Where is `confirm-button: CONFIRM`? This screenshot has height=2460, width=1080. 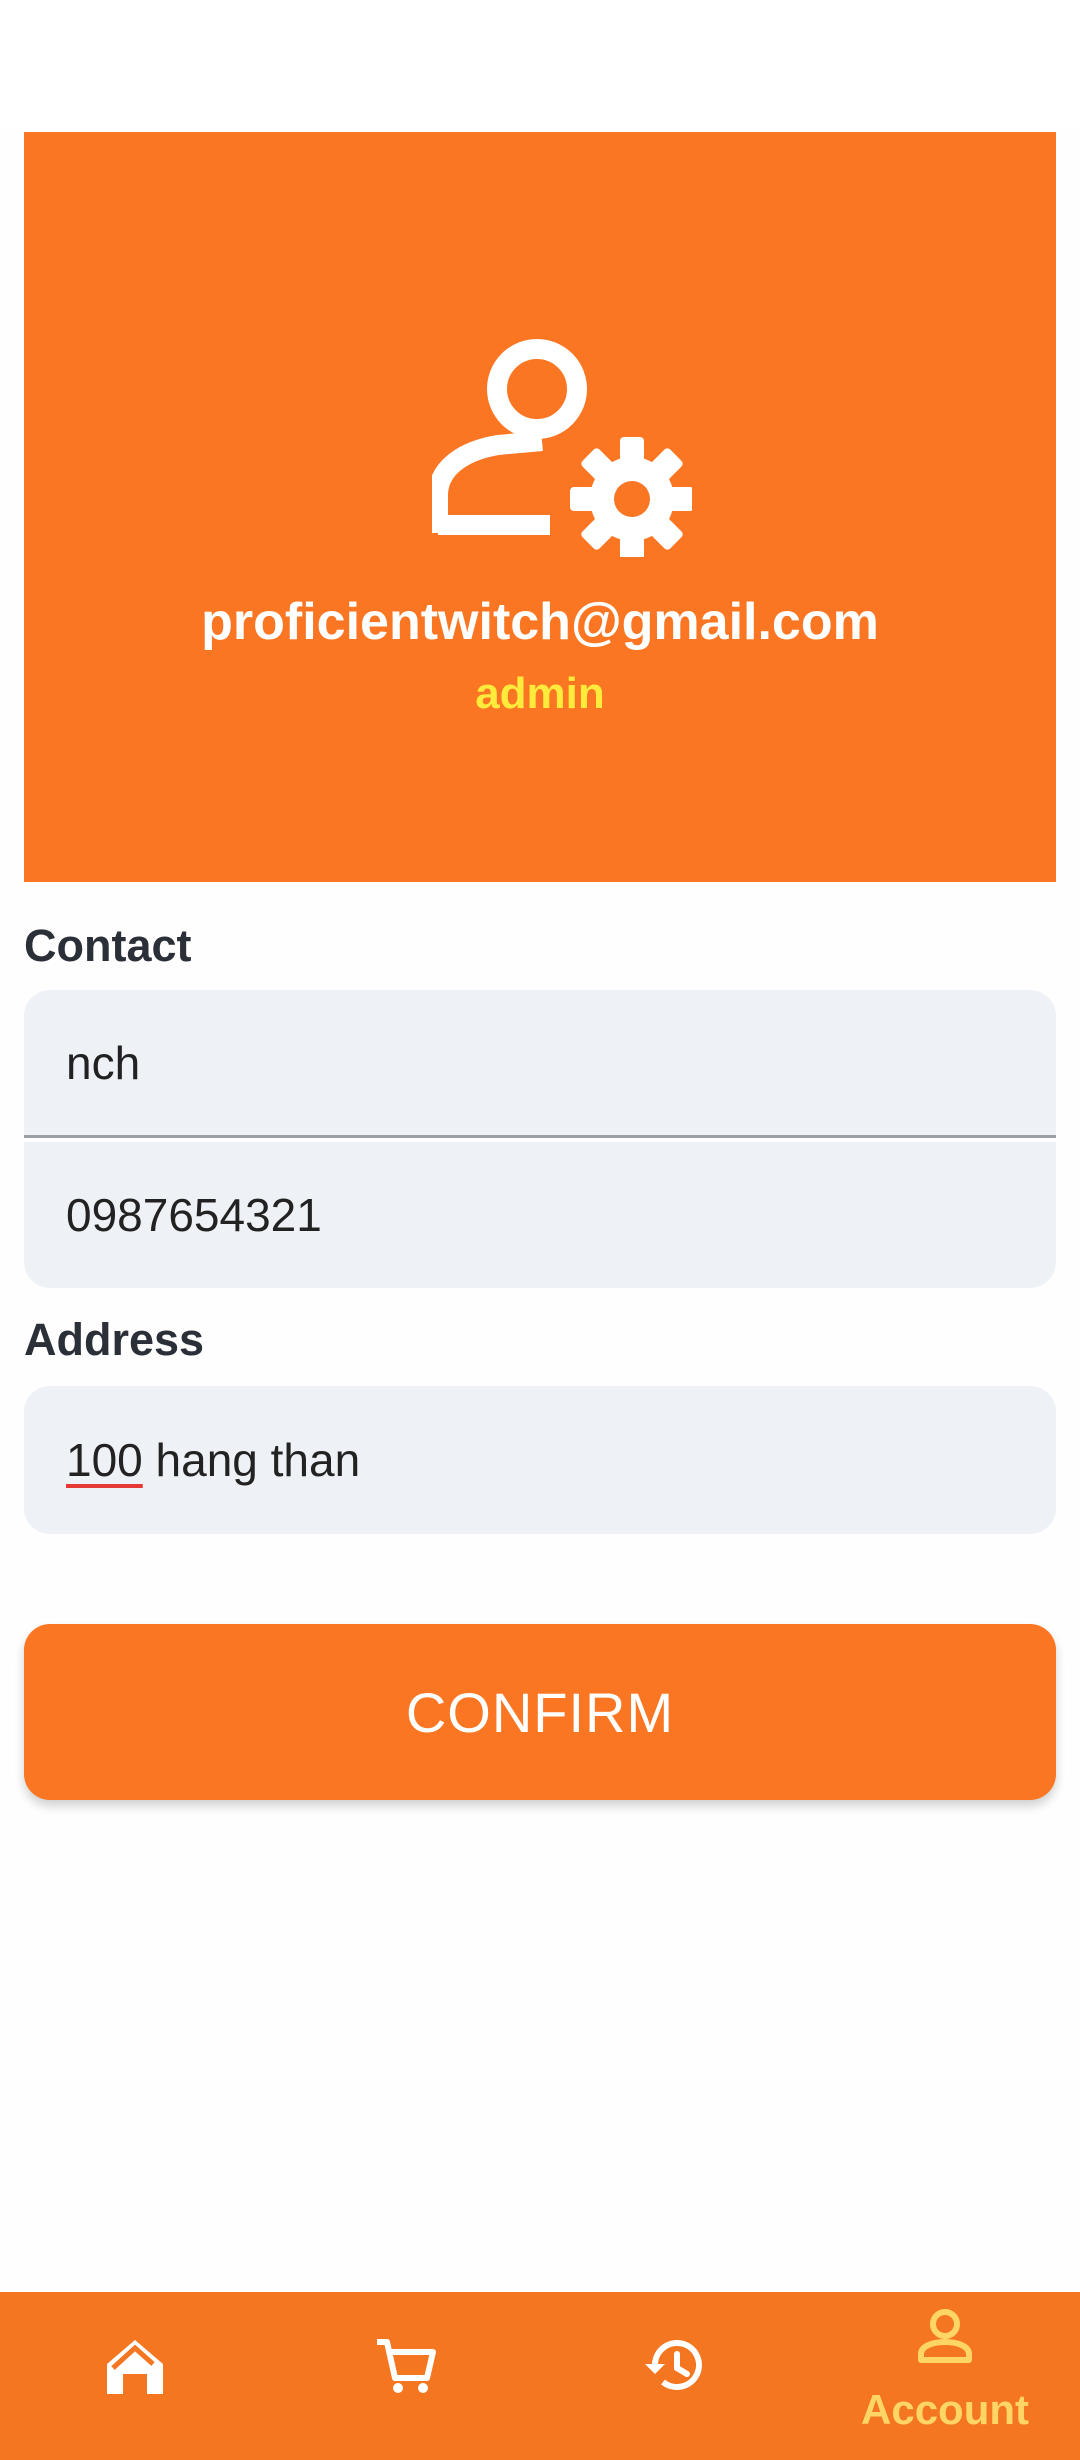
confirm-button: CONFIRM is located at coordinates (540, 1712).